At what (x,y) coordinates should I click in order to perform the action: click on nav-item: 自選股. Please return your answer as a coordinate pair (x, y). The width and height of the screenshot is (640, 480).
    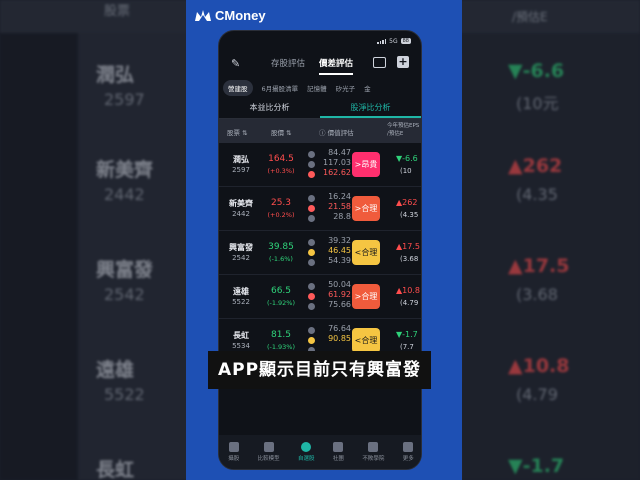
    Looking at the image, I should click on (306, 452).